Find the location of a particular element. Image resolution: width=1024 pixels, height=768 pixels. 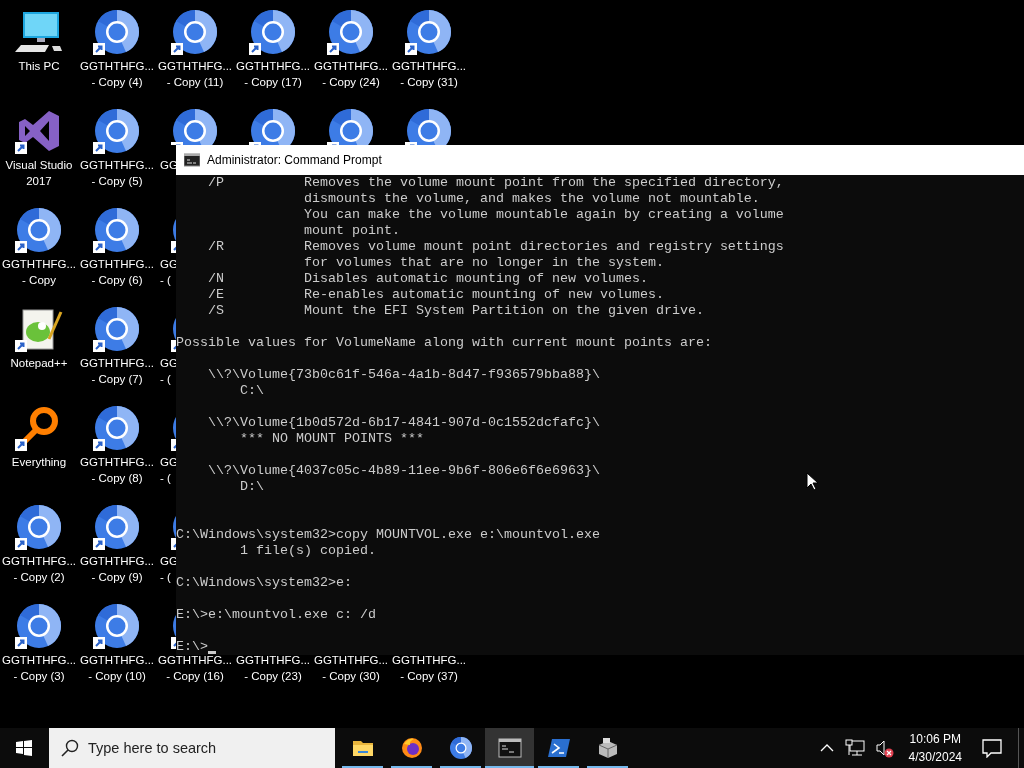

console-line: /P Removes the volume mount point from the specified directory, is located at coordinates (495, 183).